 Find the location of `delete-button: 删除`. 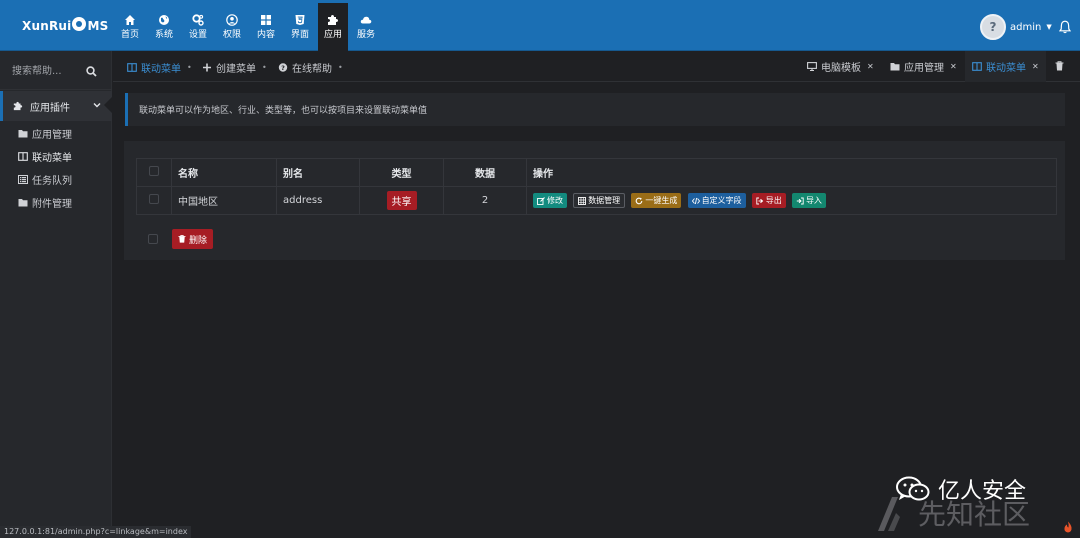

delete-button: 删除 is located at coordinates (193, 239).